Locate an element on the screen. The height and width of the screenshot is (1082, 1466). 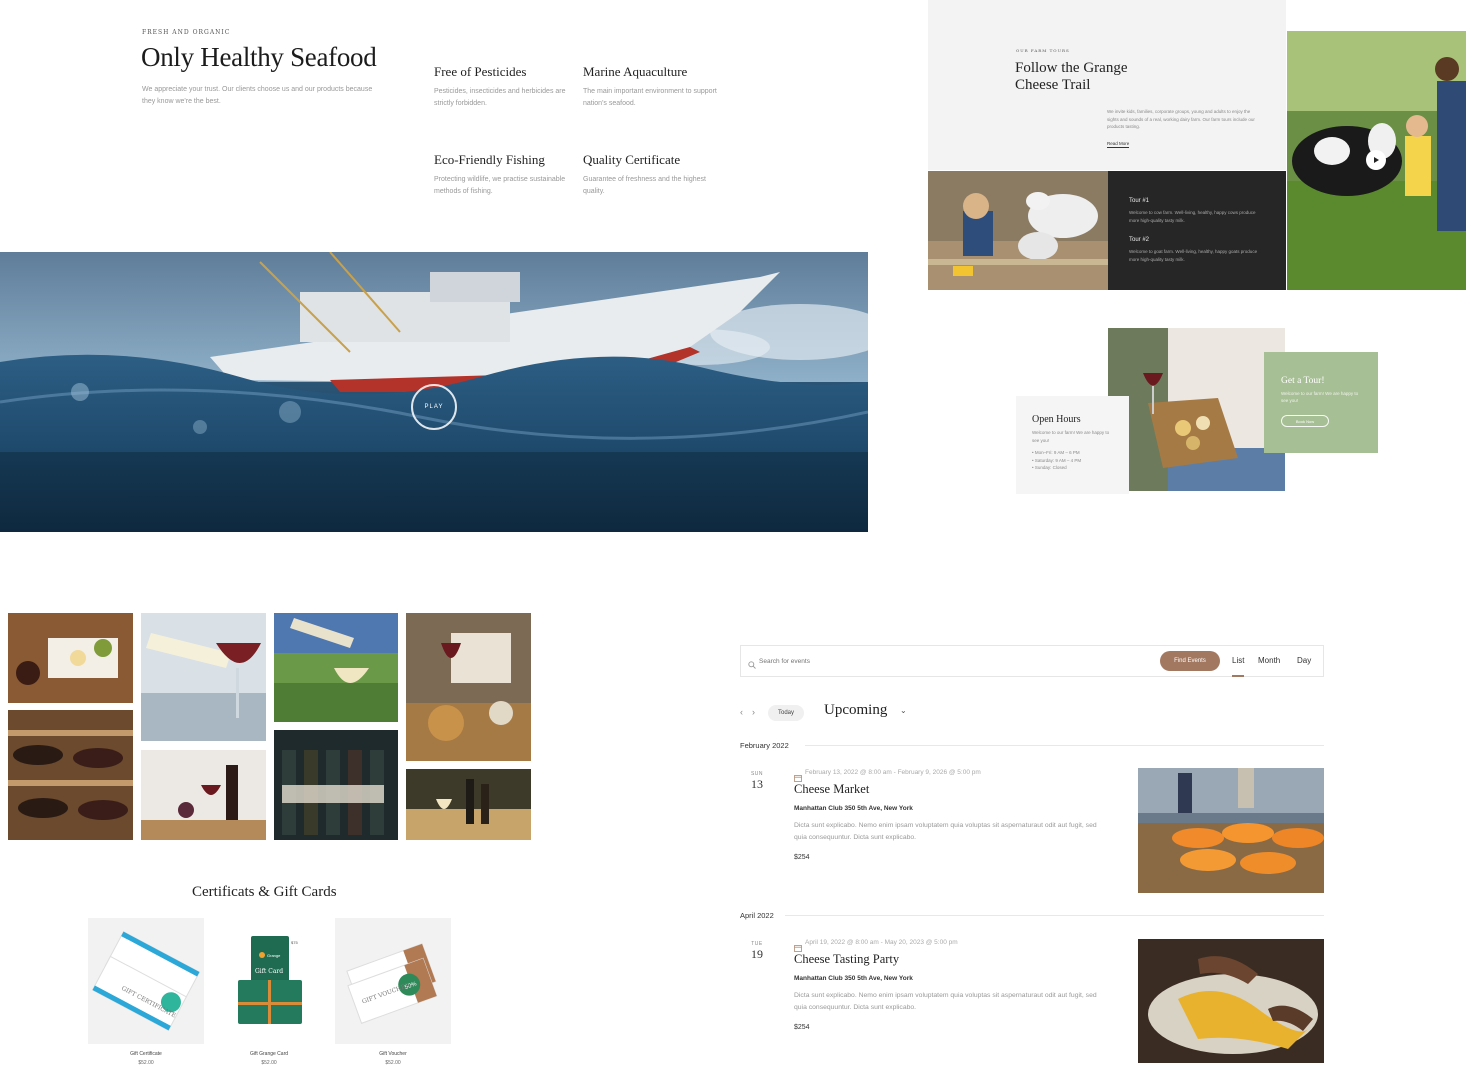
feature-title: Free of Pesticides is located at coordinates (480, 71).